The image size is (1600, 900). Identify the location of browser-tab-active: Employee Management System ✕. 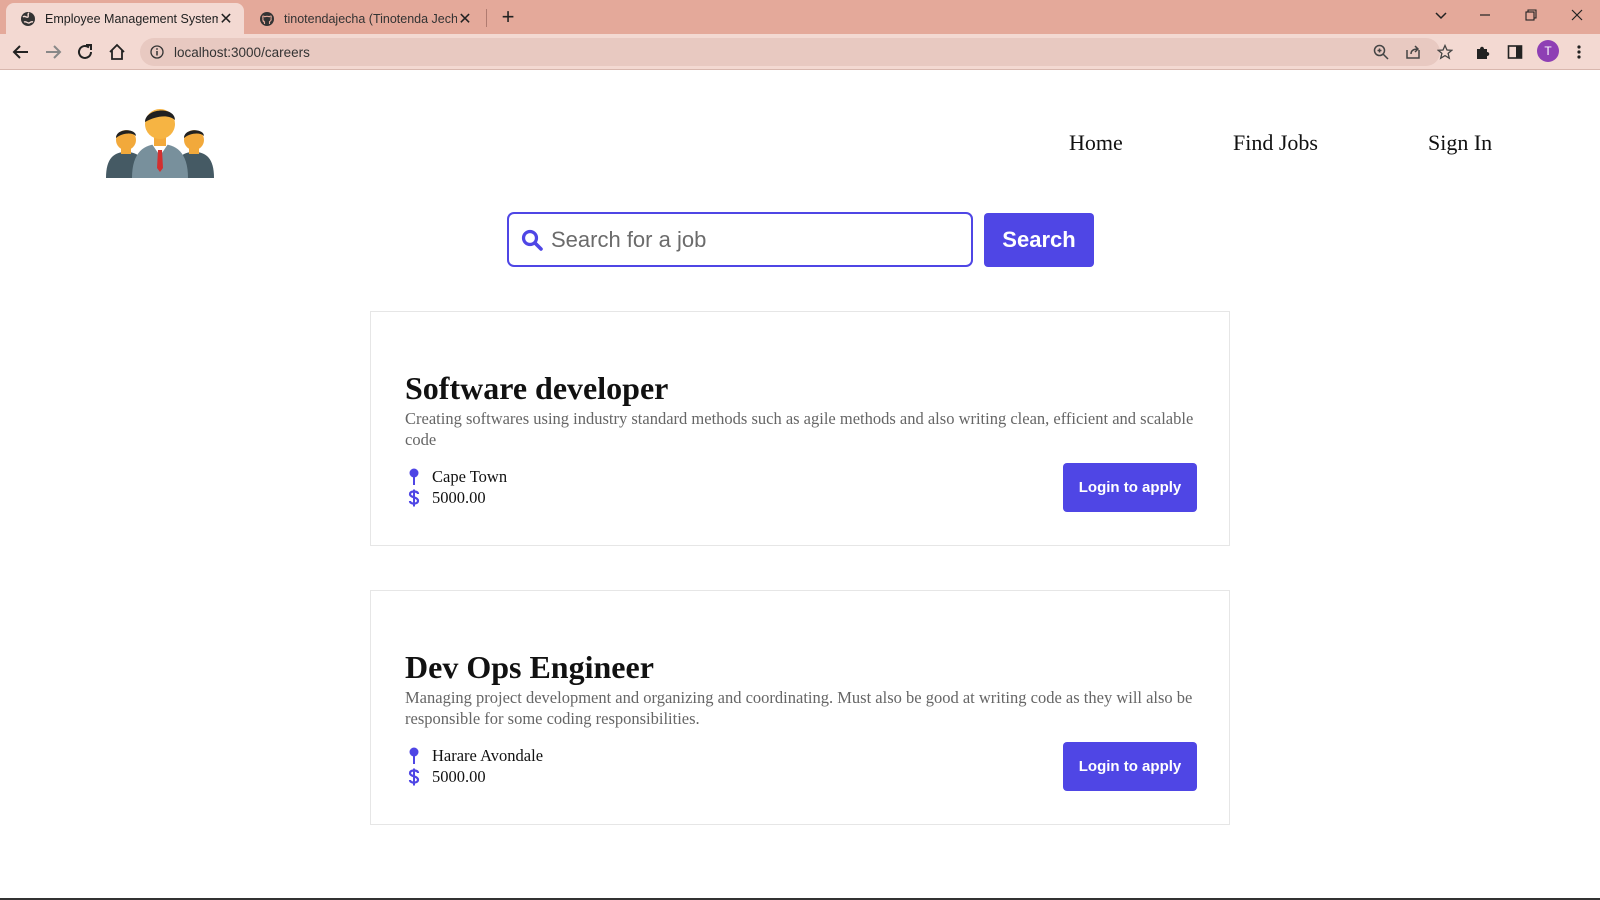
(125, 18).